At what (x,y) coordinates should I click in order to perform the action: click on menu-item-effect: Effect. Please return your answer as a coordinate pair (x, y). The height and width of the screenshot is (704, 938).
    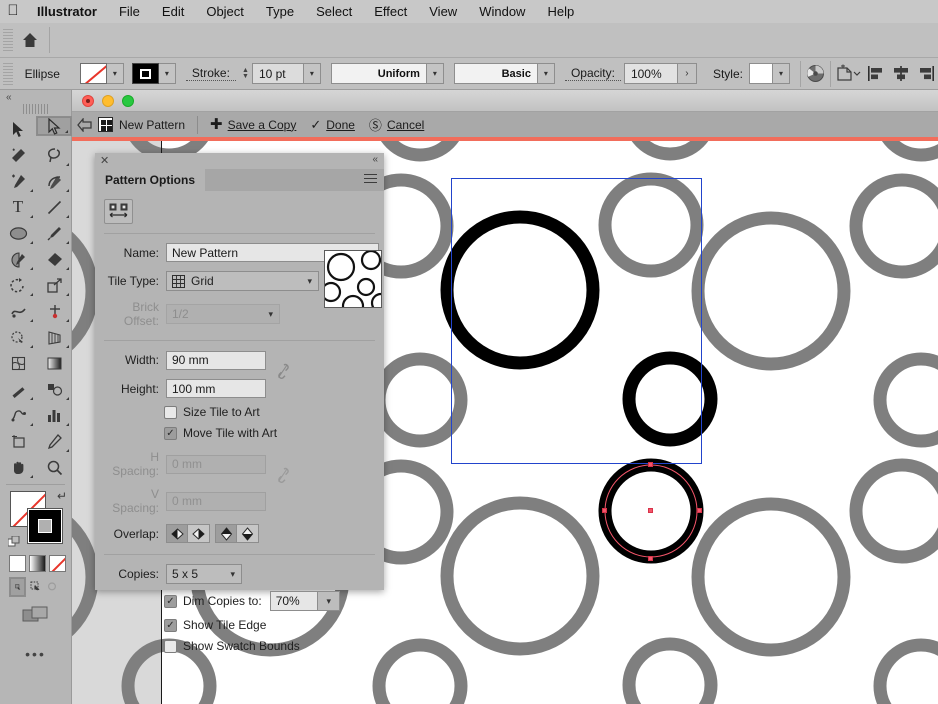
    Looking at the image, I should click on (390, 11).